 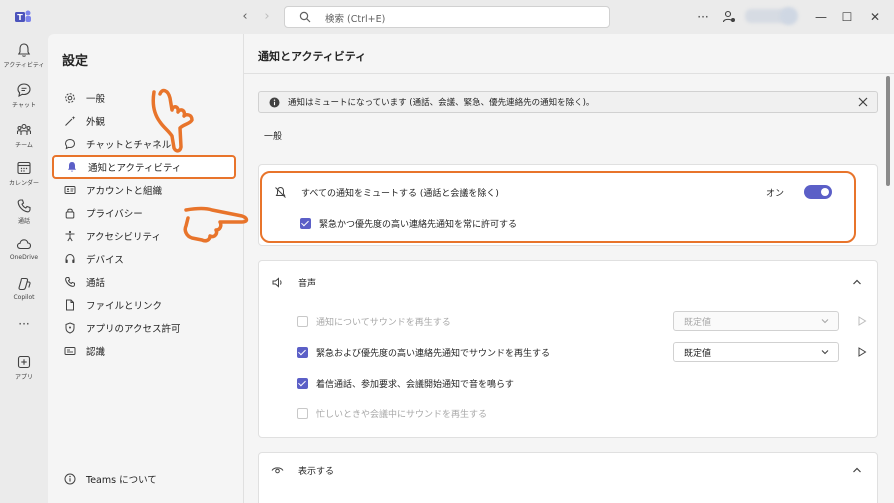 What do you see at coordinates (24, 293) in the screenshot?
I see `rail-item-copilot: Copilot` at bounding box center [24, 293].